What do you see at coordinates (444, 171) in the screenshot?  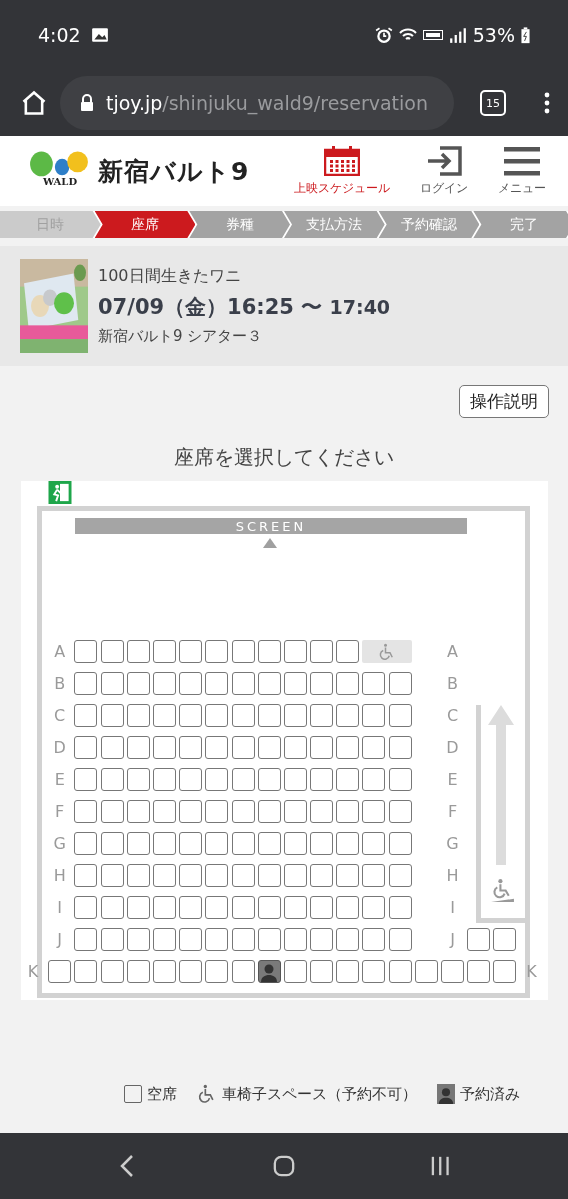 I see `nav-link: ログイン` at bounding box center [444, 171].